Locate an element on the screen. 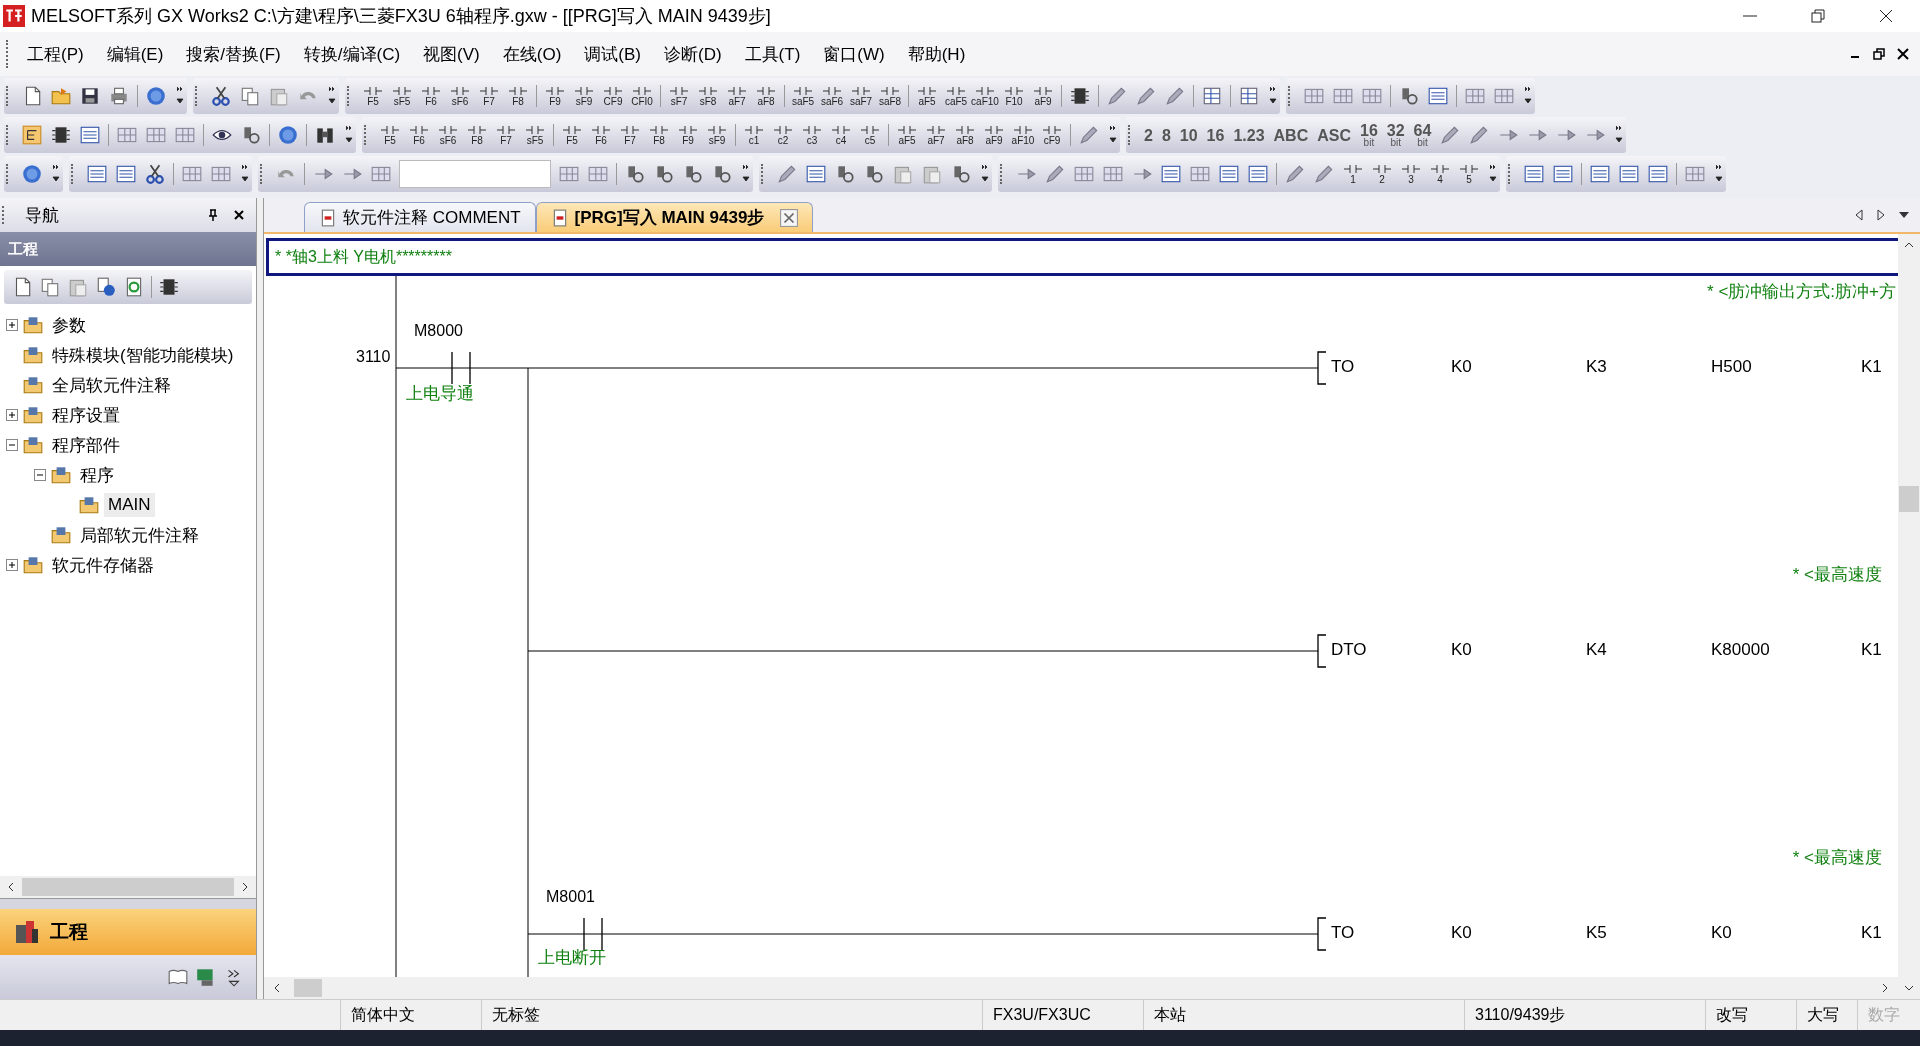  document-tab: 软元件注释 COMMENT is located at coordinates (420, 217).